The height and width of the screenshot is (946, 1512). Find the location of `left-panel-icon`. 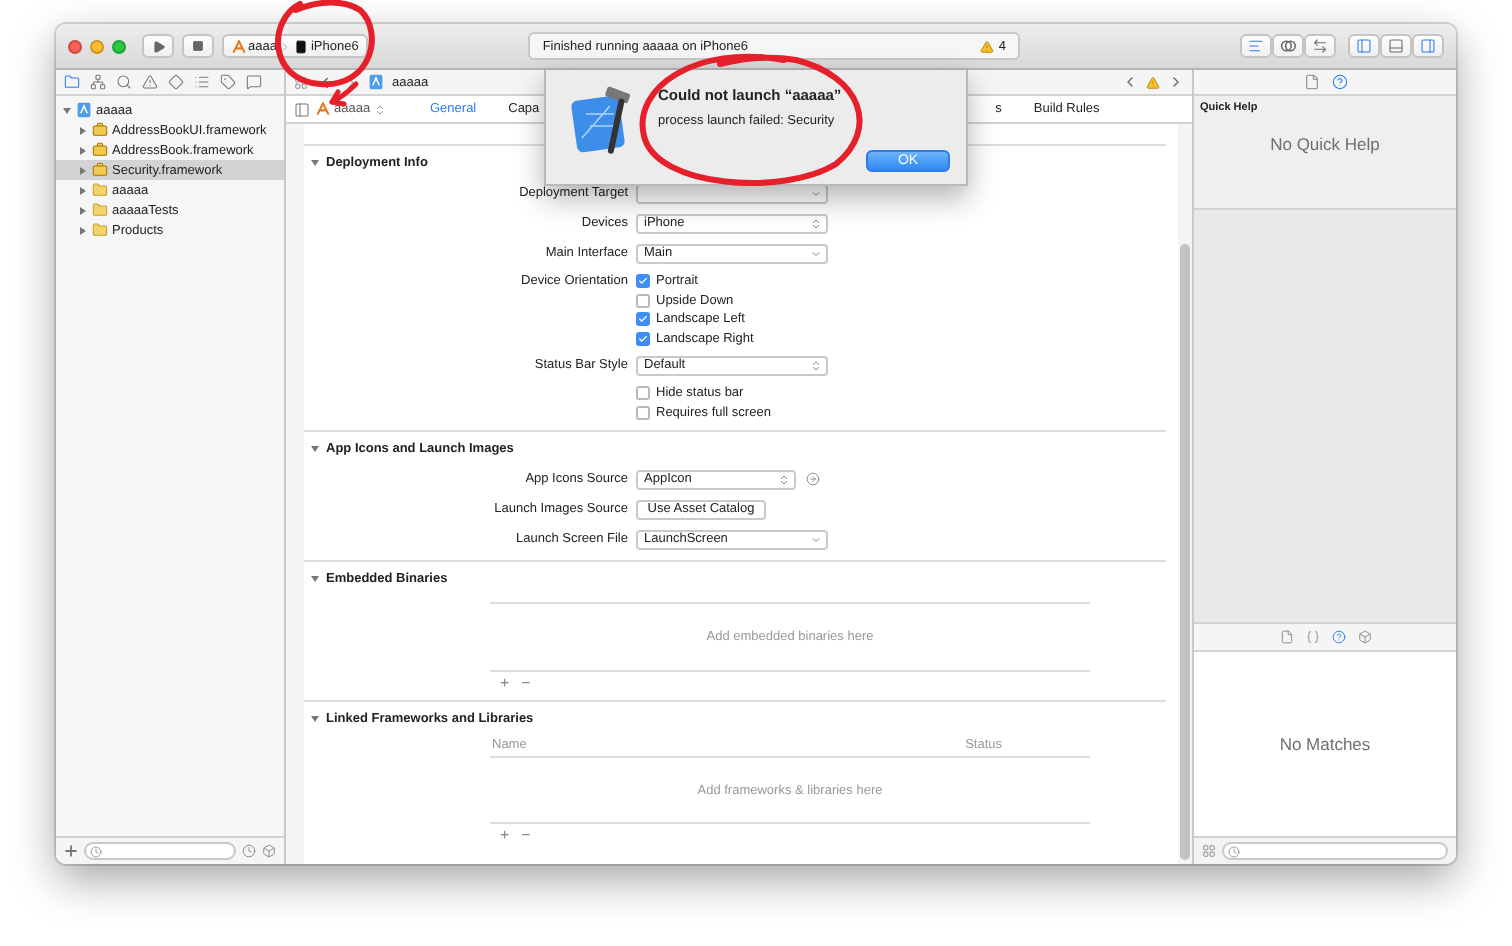

left-panel-icon is located at coordinates (1364, 46).